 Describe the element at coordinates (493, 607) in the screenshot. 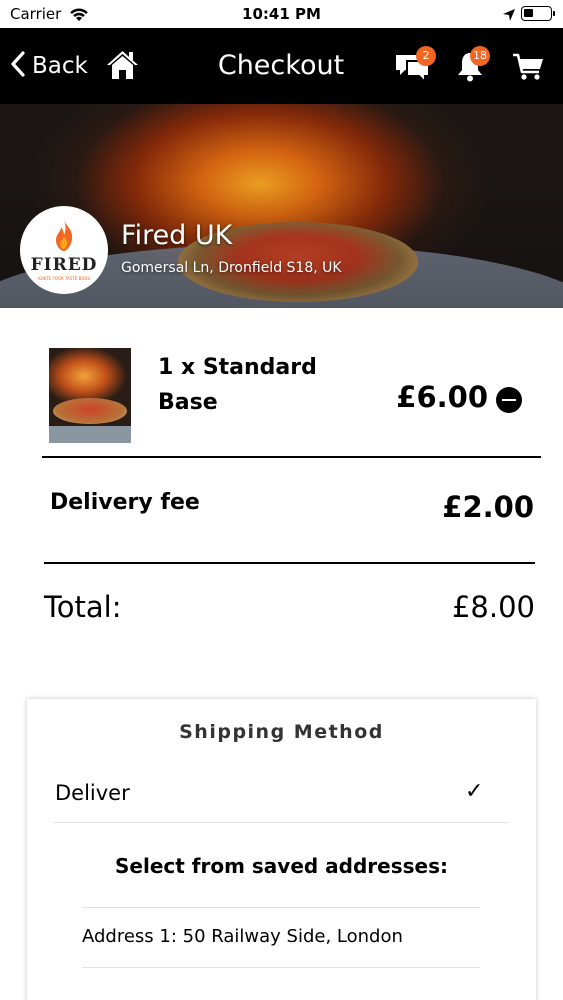

I see `total-value: £8.00` at that location.